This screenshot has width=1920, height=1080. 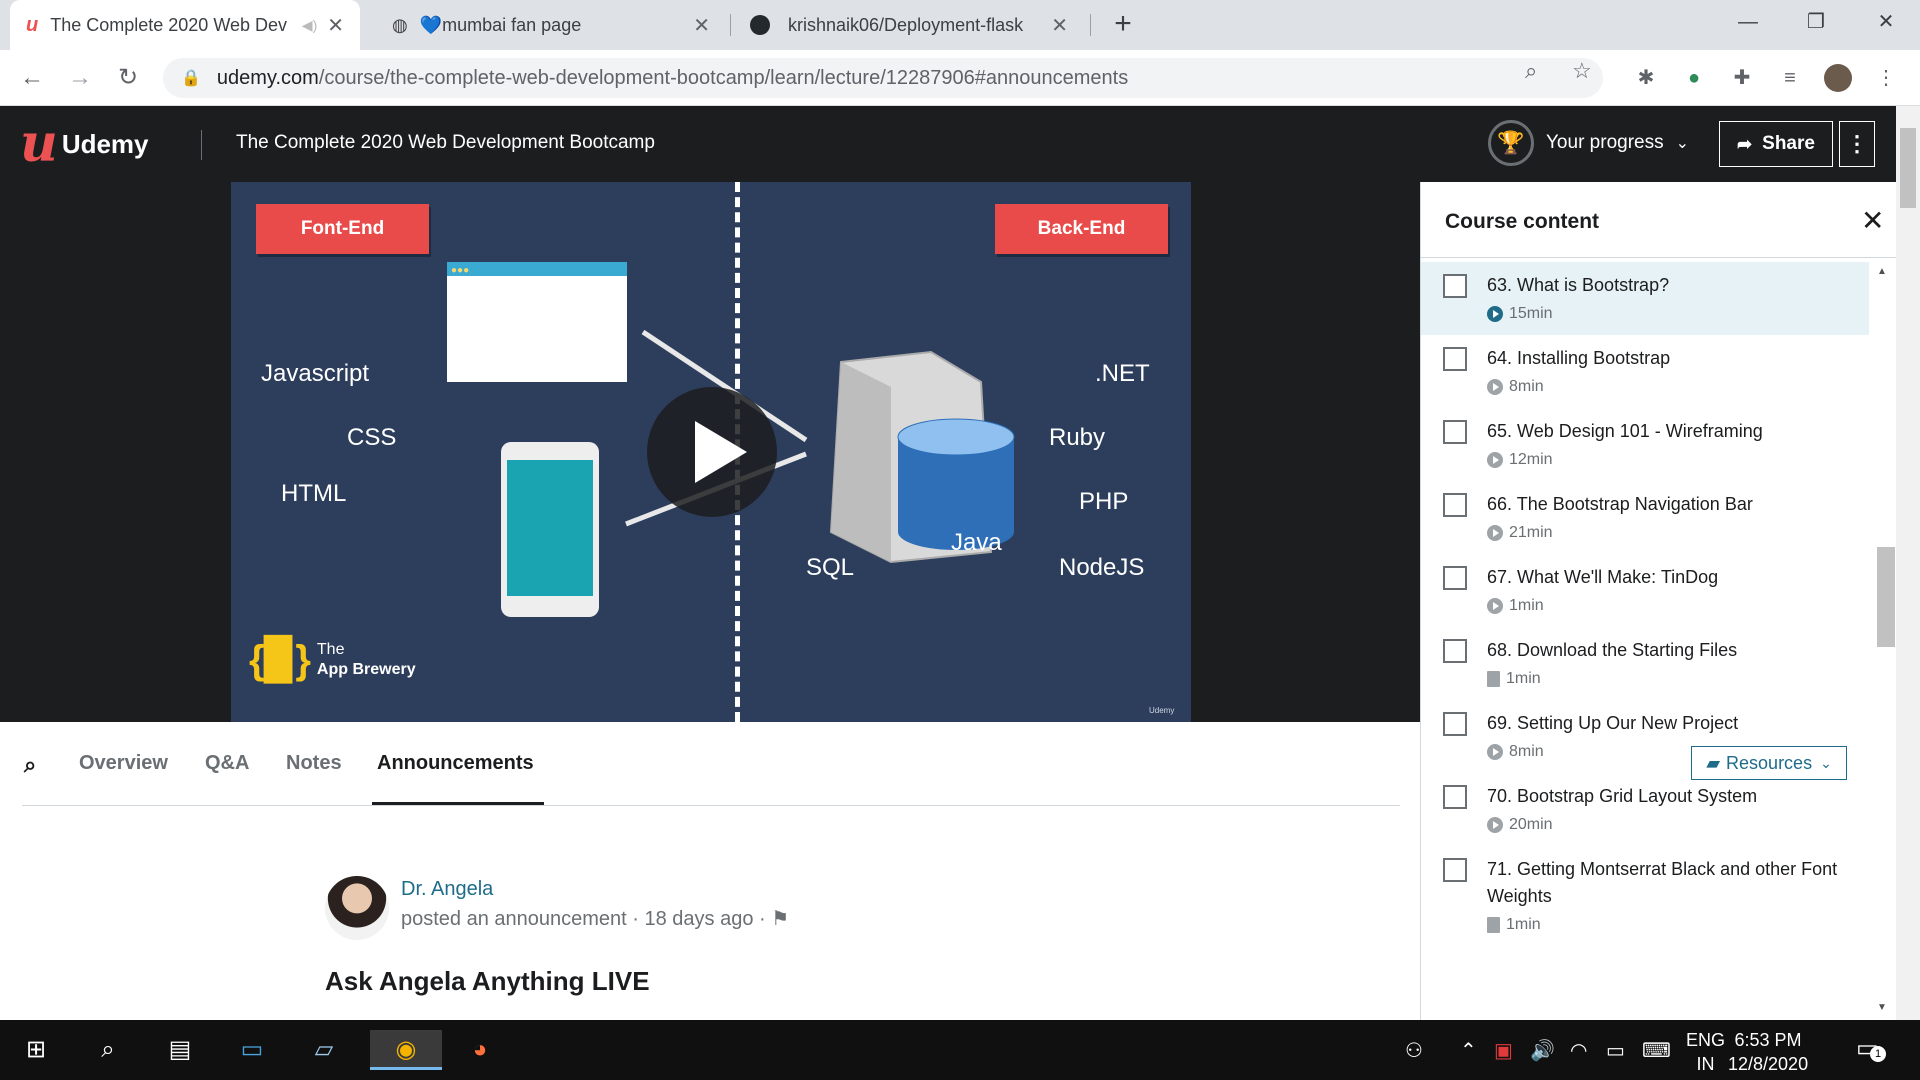 I want to click on lesson-title: 68. Download the Starting Files, so click(x=1612, y=650).